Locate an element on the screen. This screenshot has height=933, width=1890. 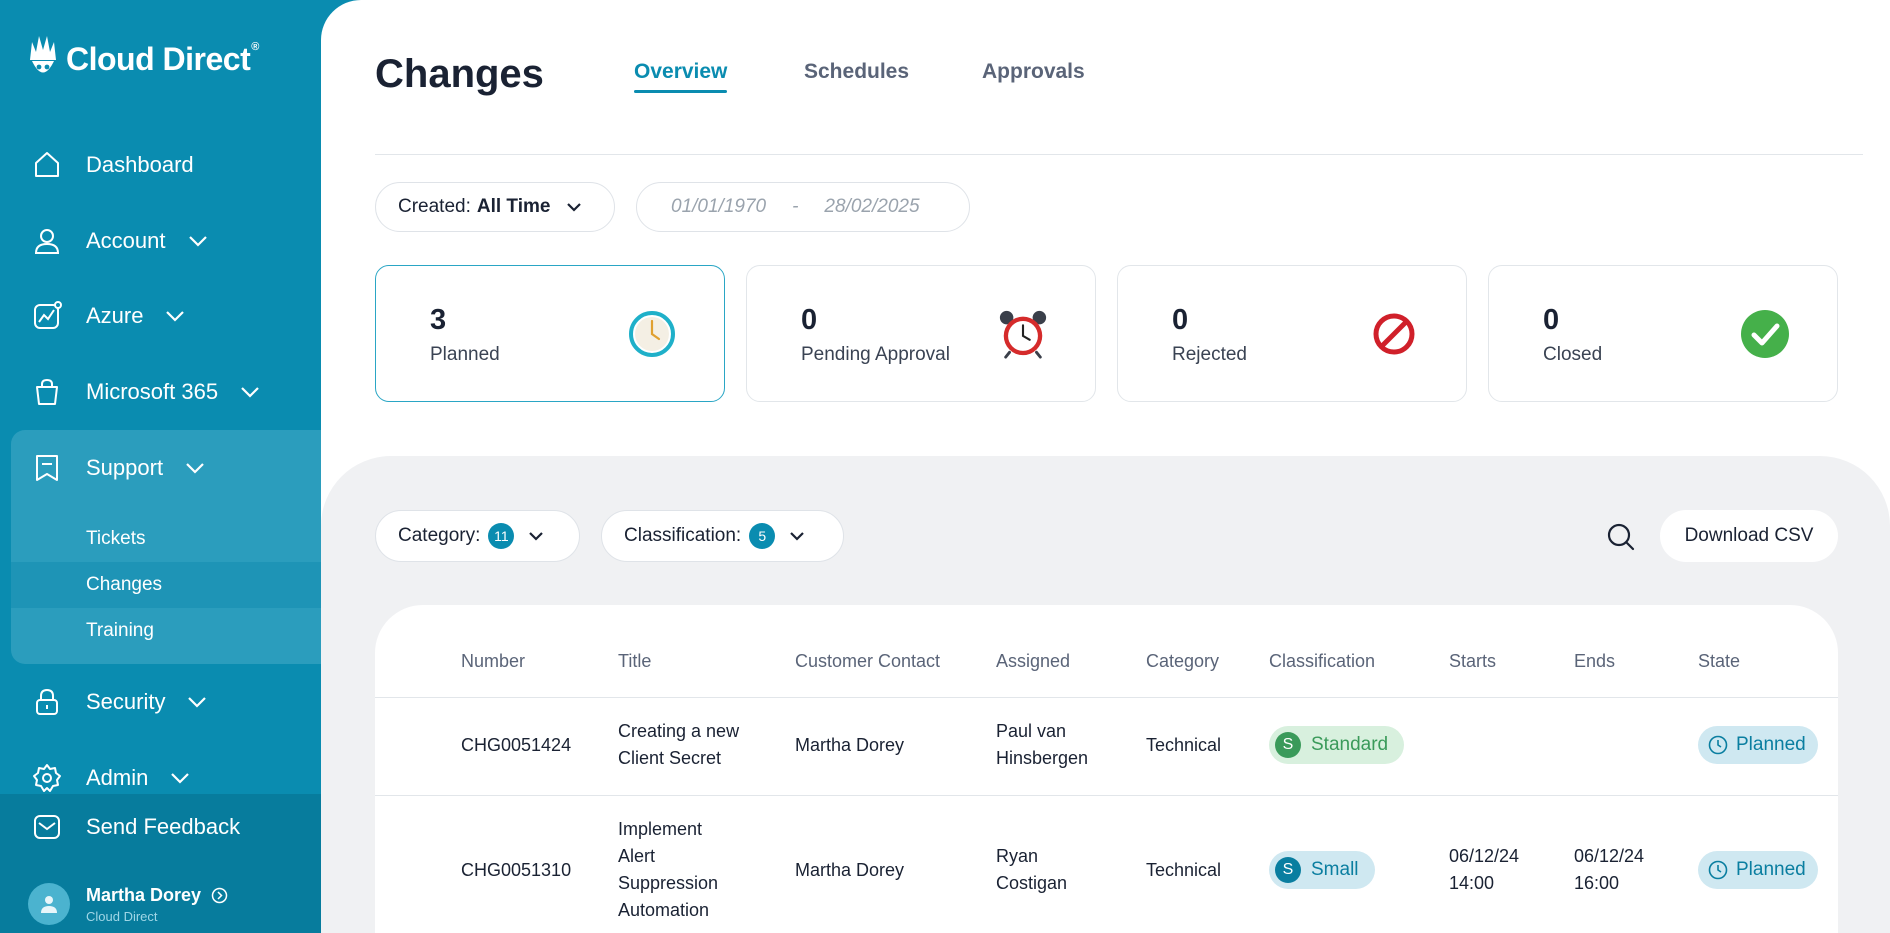
tab-overview: Overview is located at coordinates (681, 76).